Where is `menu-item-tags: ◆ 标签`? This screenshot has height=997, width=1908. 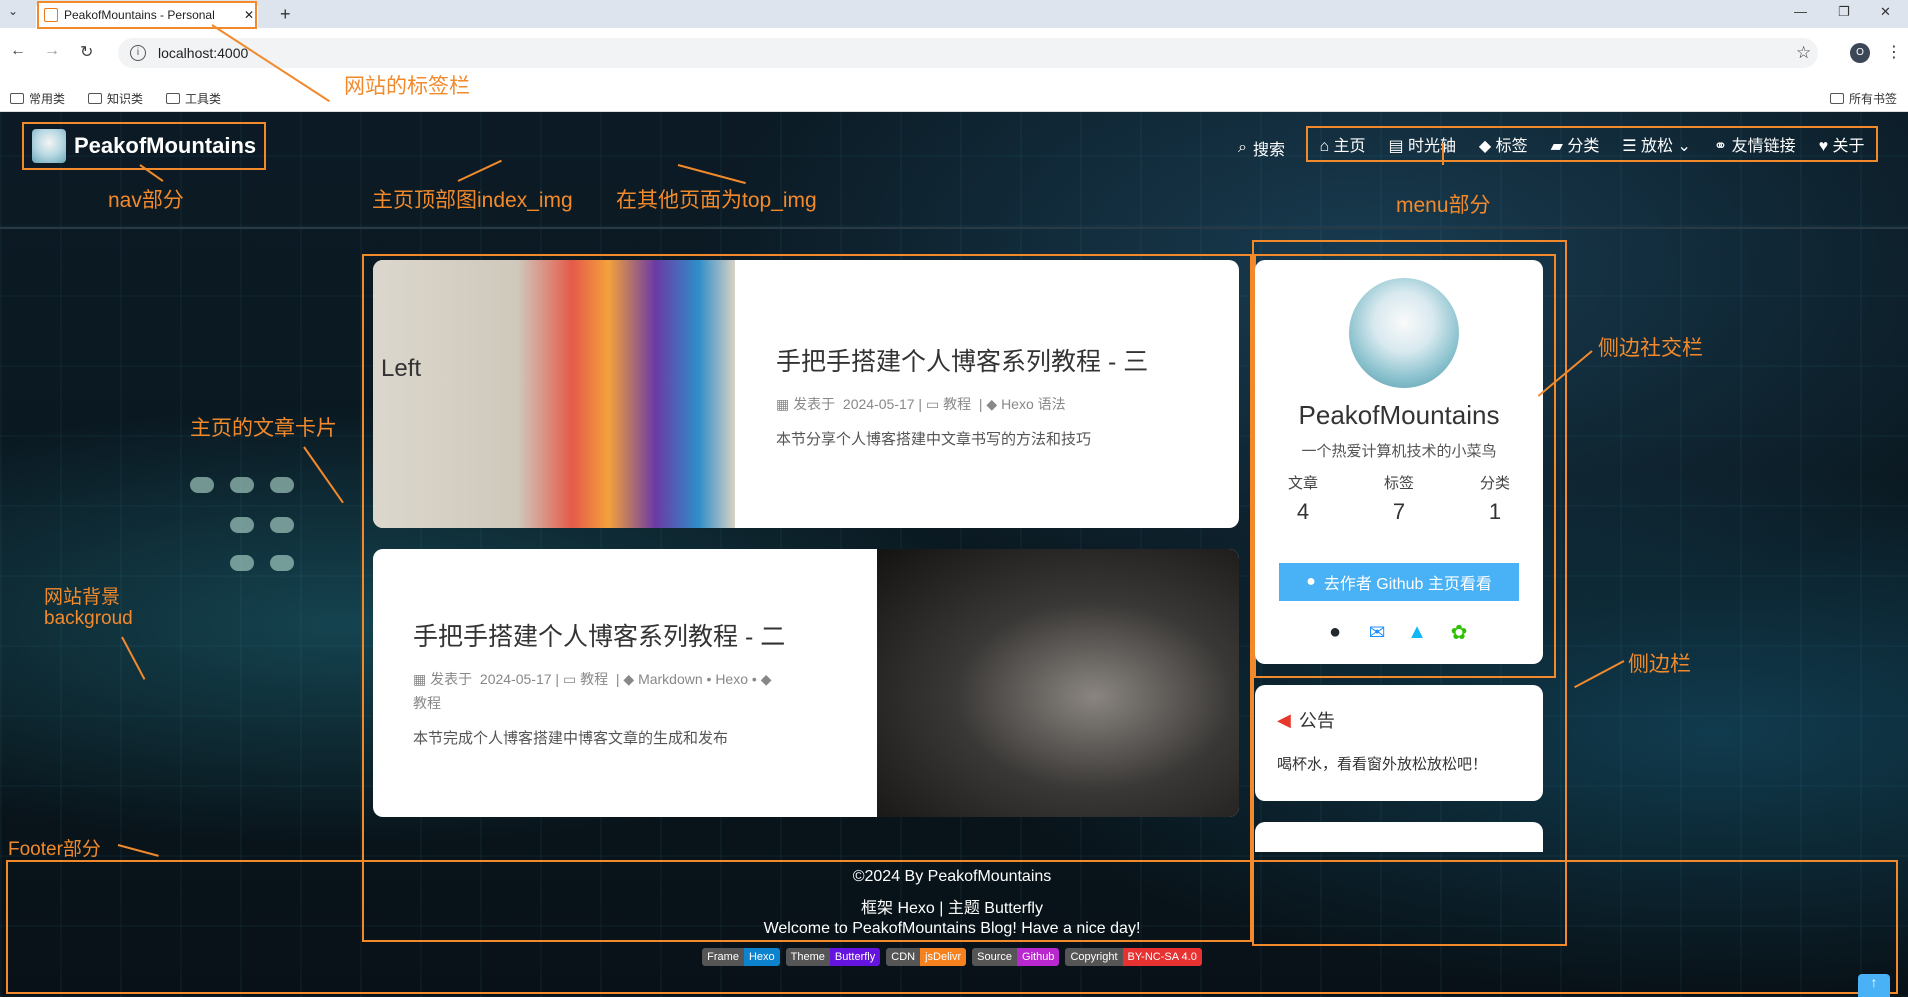 menu-item-tags: ◆ 标签 is located at coordinates (1503, 144).